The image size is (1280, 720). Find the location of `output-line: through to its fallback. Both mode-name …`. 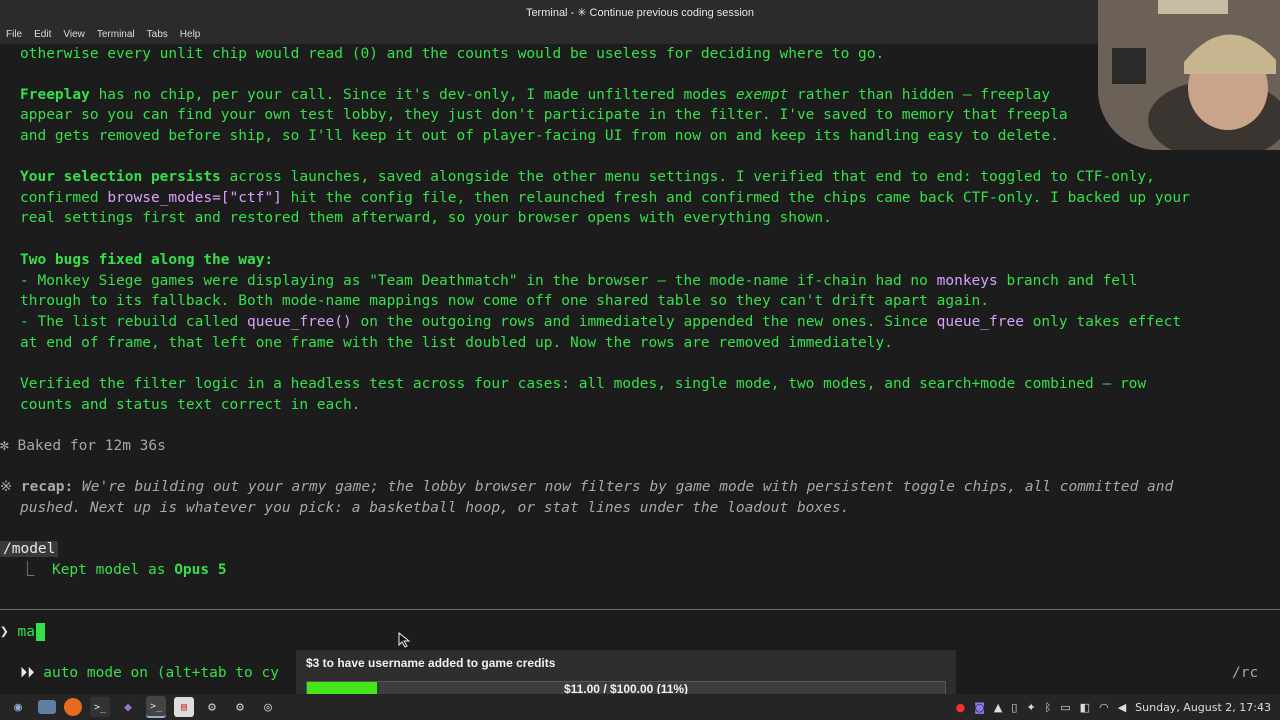

output-line: through to its fallback. Both mode-name … is located at coordinates (505, 301).